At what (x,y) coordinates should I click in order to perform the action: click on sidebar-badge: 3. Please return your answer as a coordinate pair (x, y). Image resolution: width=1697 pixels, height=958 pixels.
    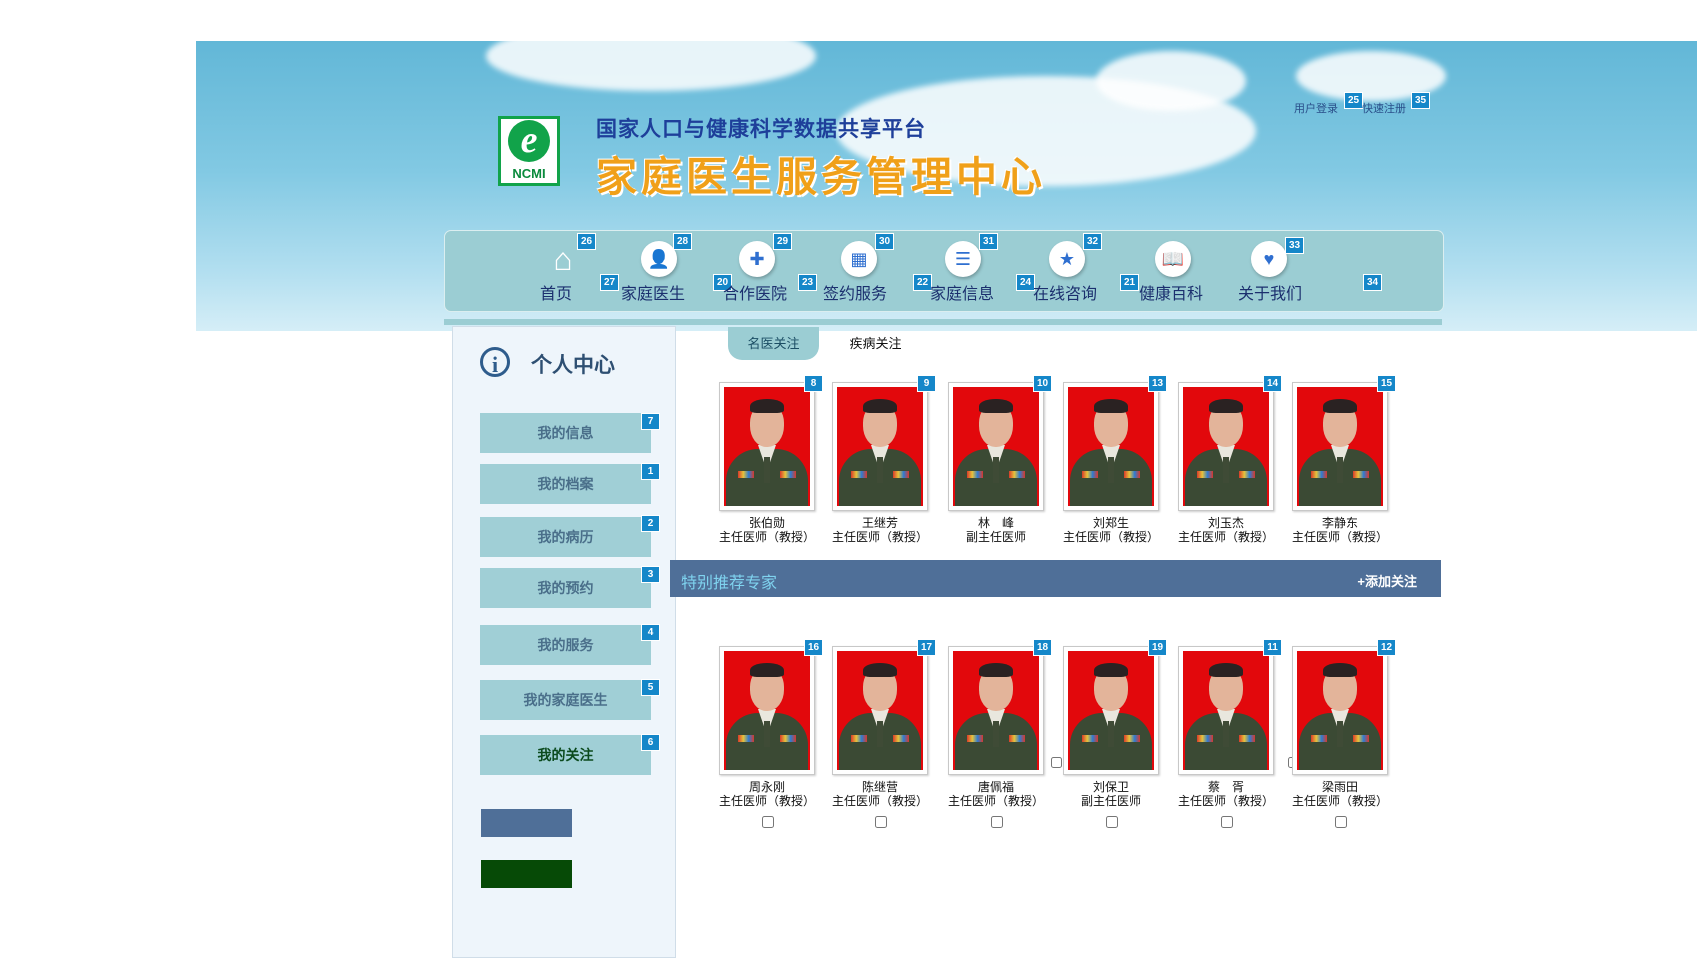
    Looking at the image, I should click on (650, 574).